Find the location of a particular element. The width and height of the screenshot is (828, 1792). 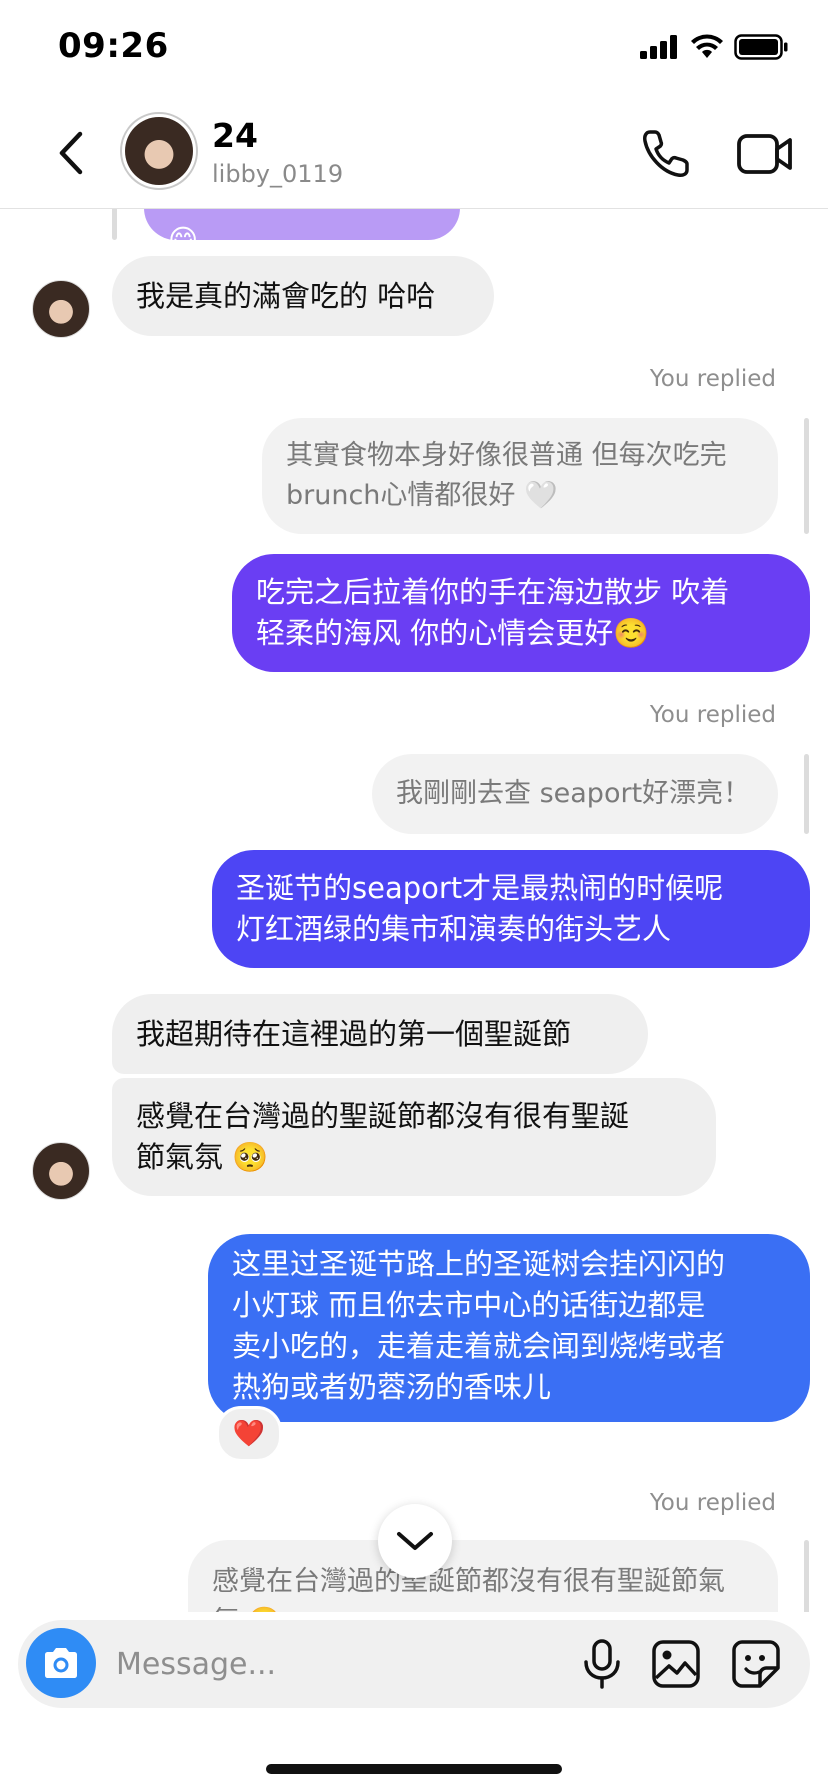

outgoing-message: 圣诞节的seaport才是最热闹的时候呢 灯红酒绿的集市和演奏的街头艺人 is located at coordinates (511, 909).